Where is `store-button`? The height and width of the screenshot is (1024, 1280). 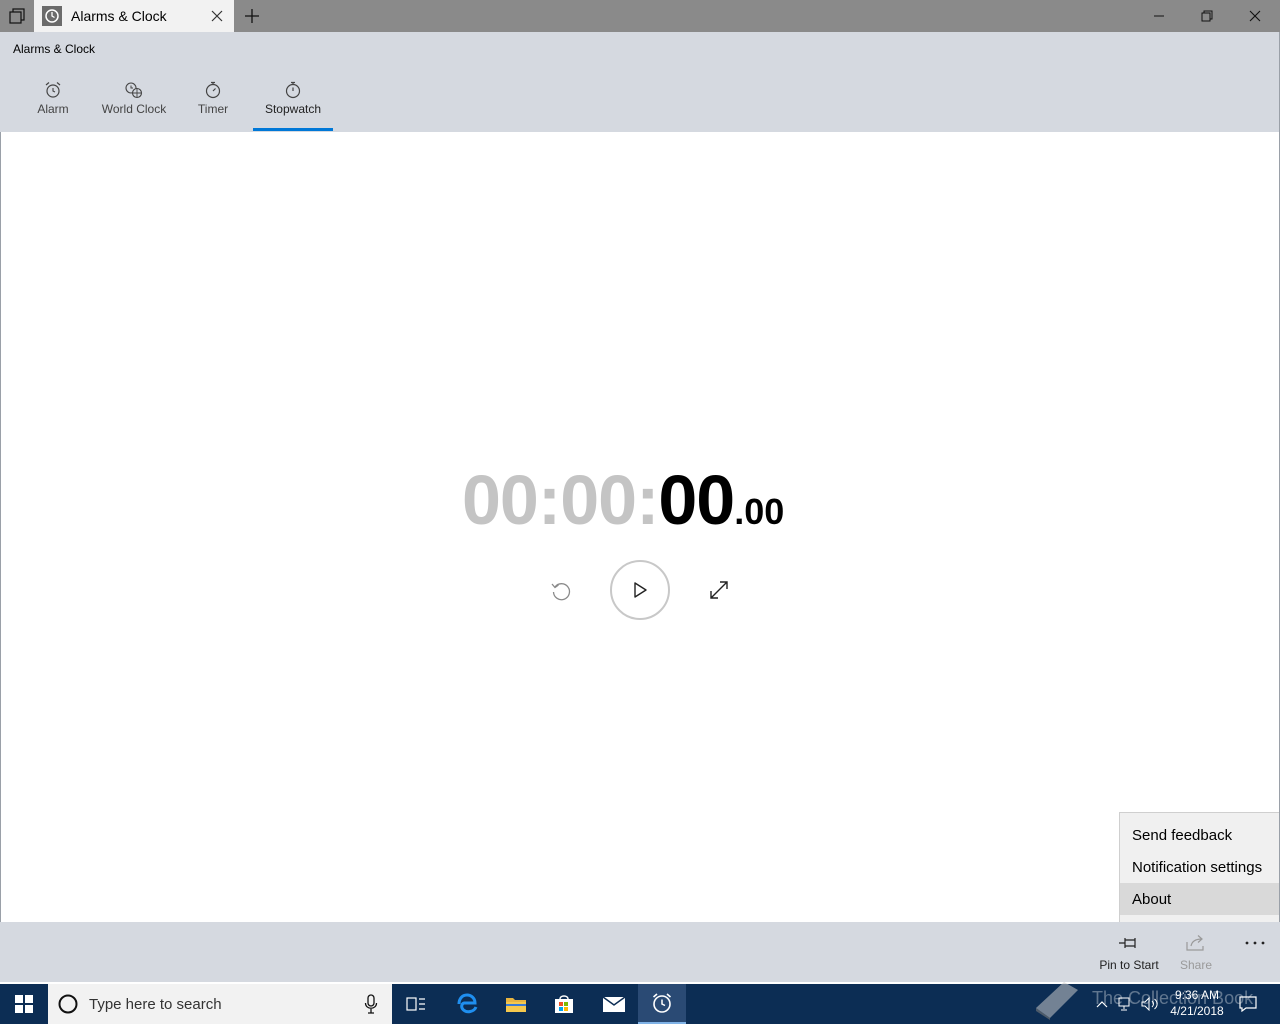
store-button is located at coordinates (564, 1004).